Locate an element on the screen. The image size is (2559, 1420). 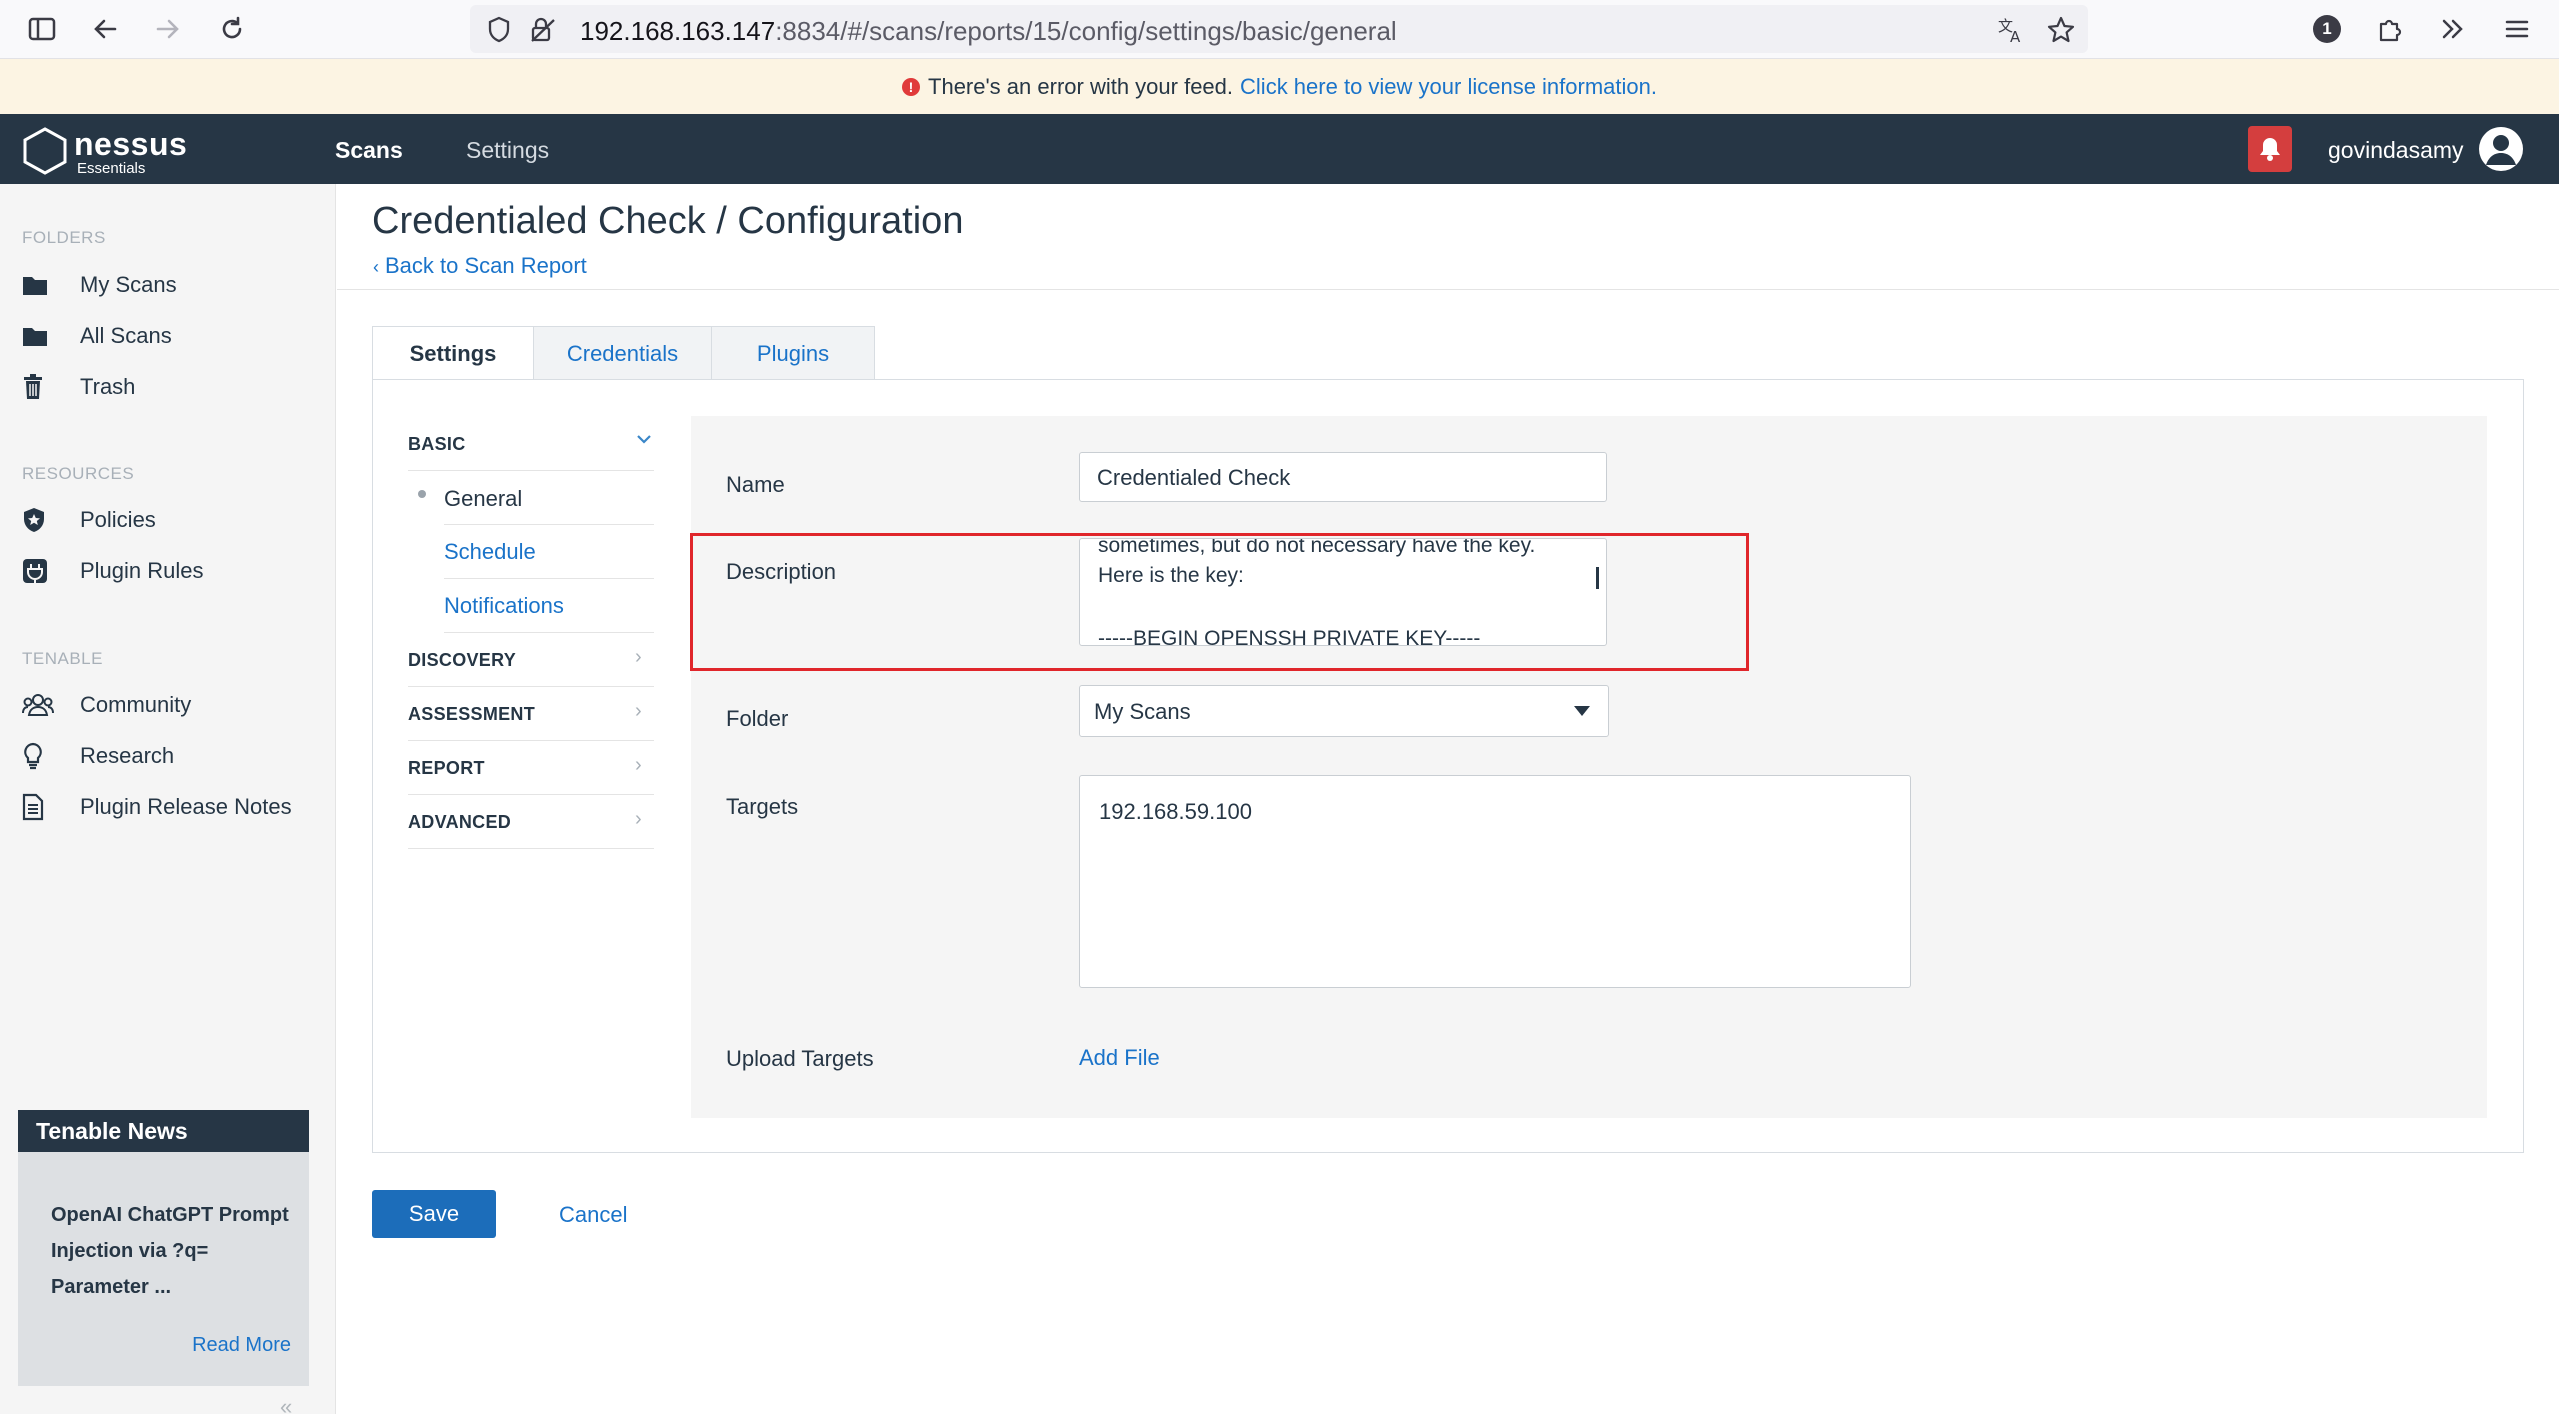
sidebar-item-all-scans: All Scans is located at coordinates (97, 336).